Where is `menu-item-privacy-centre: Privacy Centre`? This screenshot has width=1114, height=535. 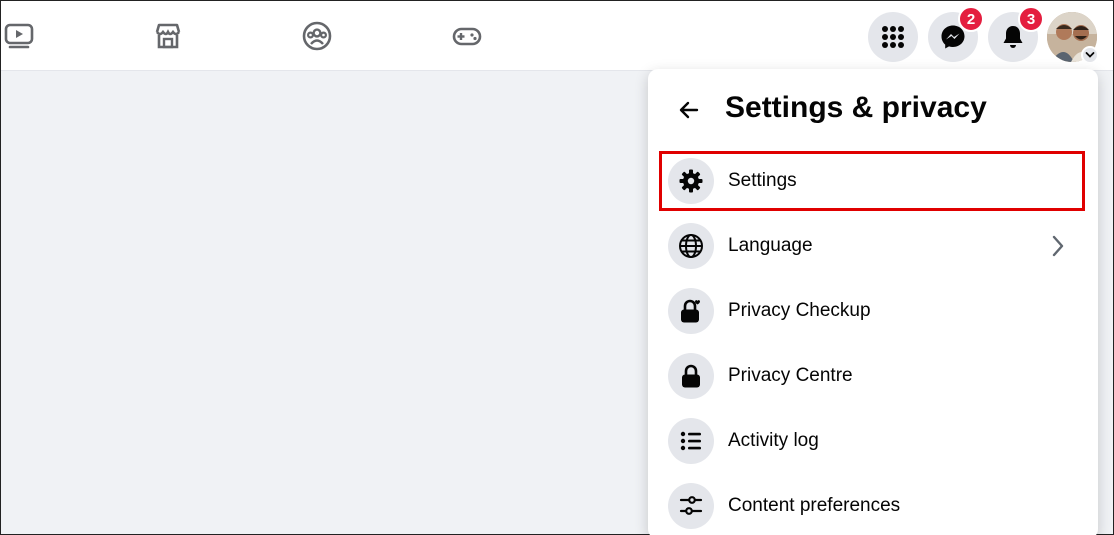 menu-item-privacy-centre: Privacy Centre is located at coordinates (871, 376).